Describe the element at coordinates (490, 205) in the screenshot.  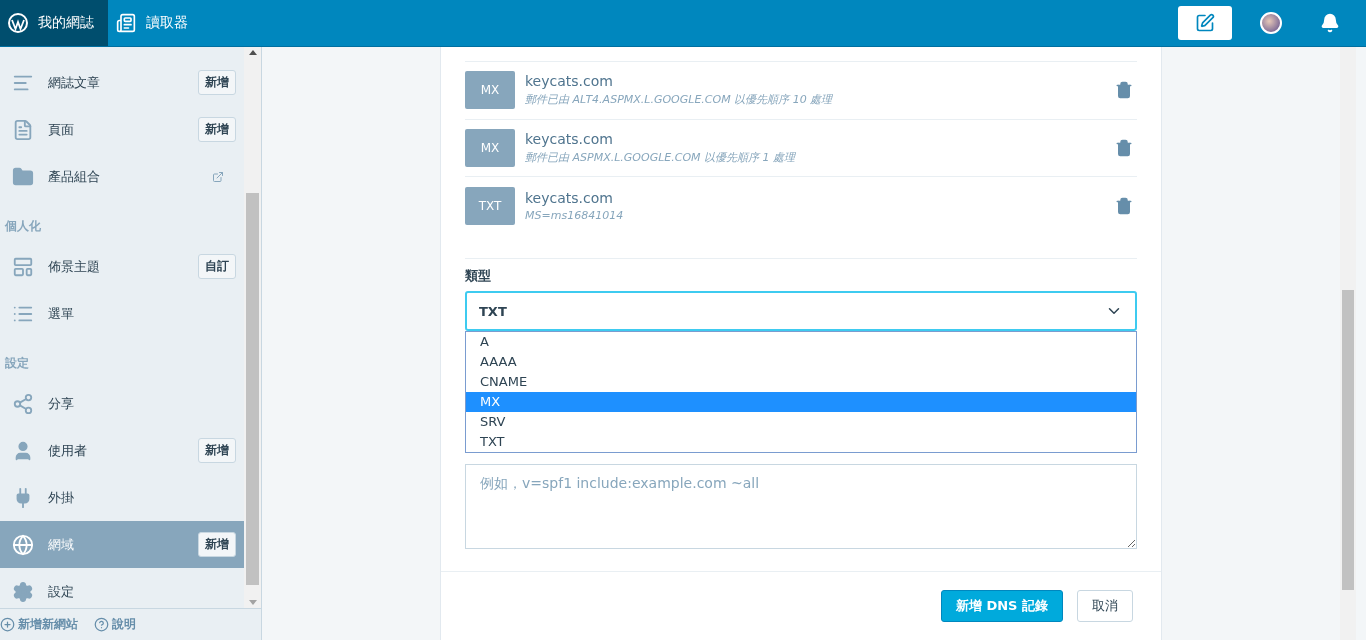
I see `record-type-badge: TXT` at that location.